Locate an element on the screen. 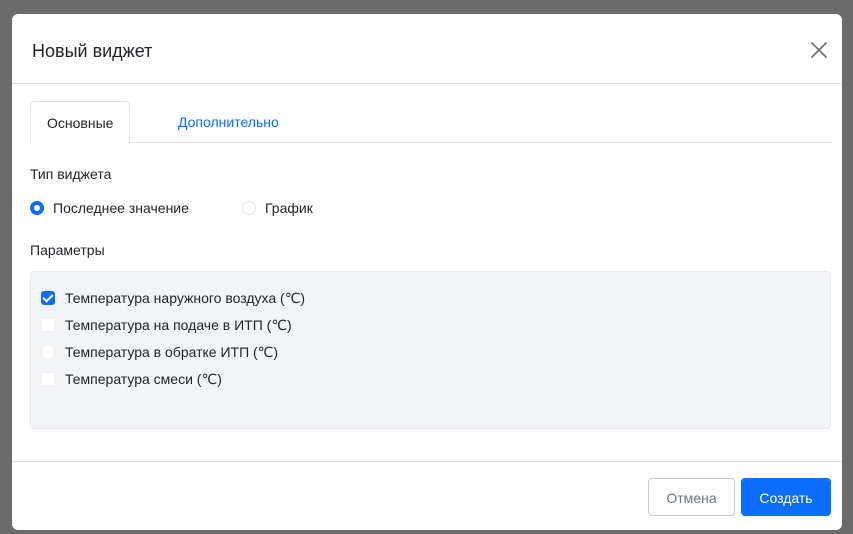 This screenshot has height=534, width=853. radio-chart-label: График is located at coordinates (289, 208).